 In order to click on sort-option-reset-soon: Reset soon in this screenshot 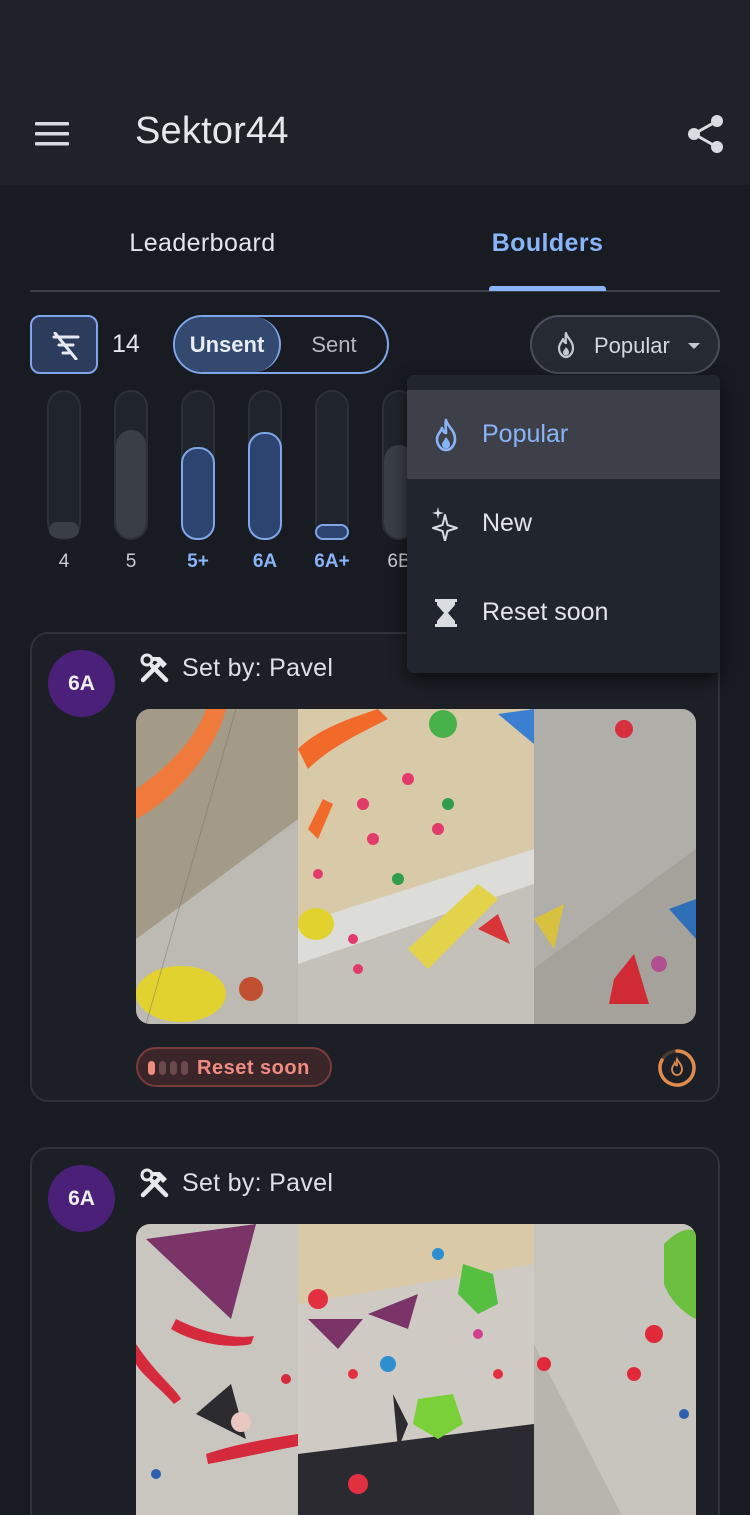, I will do `click(563, 612)`.